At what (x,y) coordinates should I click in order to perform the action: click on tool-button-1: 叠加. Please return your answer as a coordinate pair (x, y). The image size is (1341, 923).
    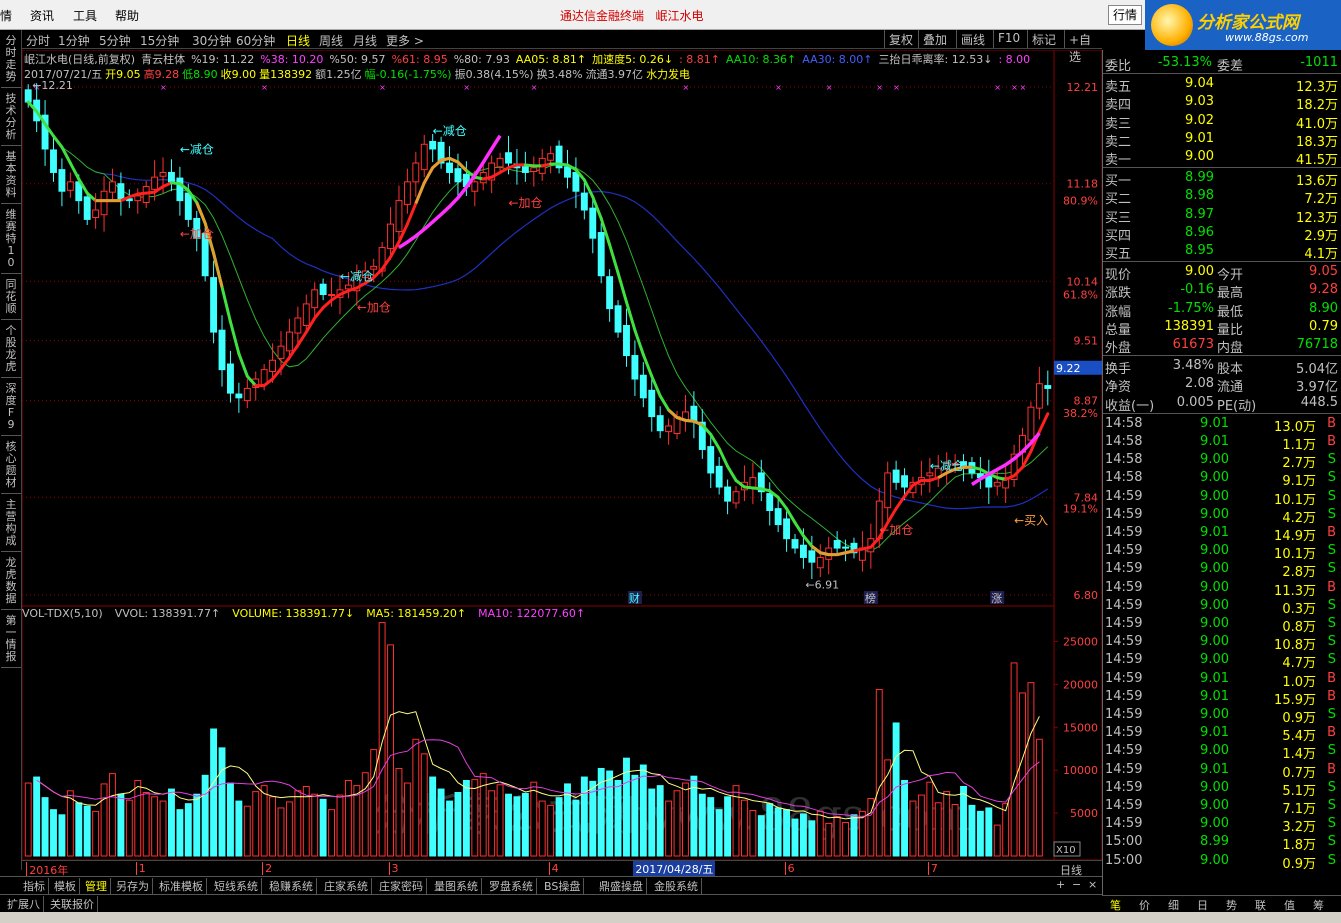
    Looking at the image, I should click on (934, 39).